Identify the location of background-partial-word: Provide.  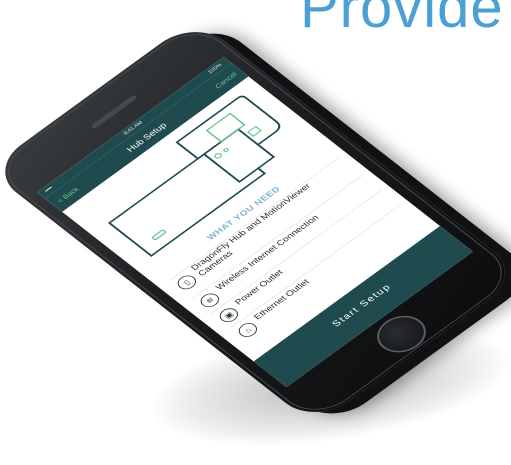
(402, 20).